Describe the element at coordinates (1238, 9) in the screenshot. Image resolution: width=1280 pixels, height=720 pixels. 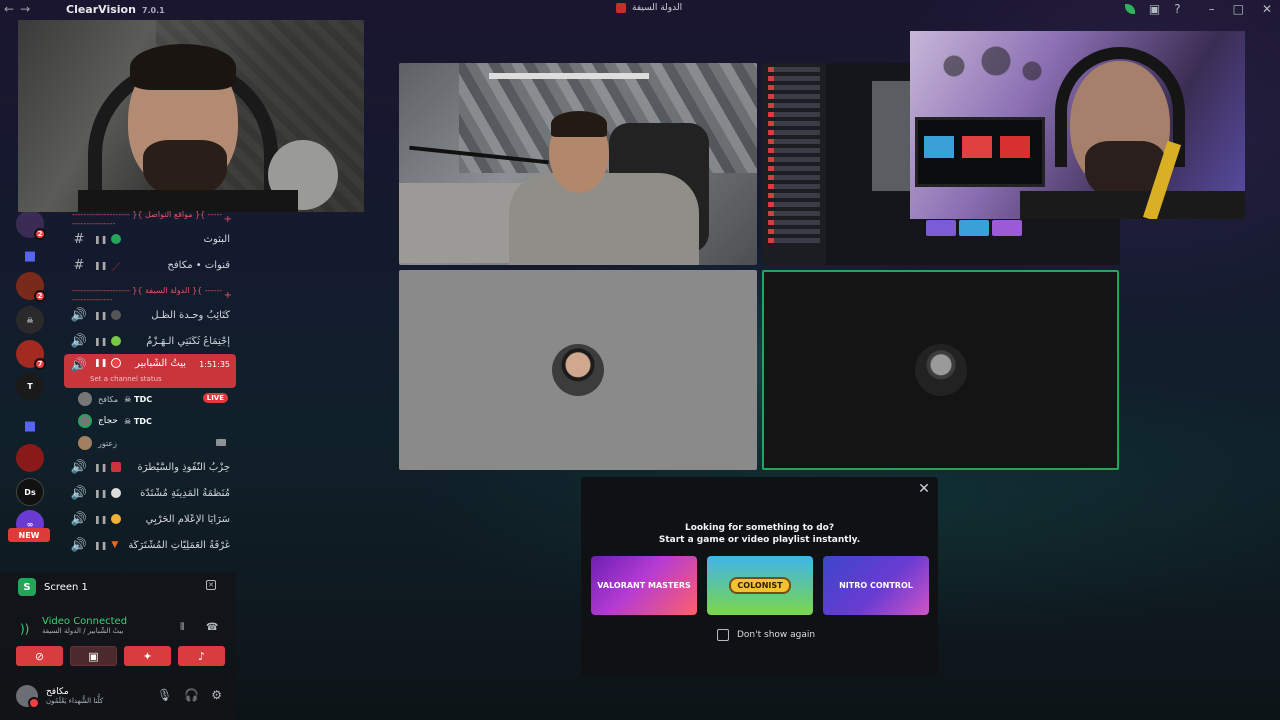
I see `maximize-icon: □` at that location.